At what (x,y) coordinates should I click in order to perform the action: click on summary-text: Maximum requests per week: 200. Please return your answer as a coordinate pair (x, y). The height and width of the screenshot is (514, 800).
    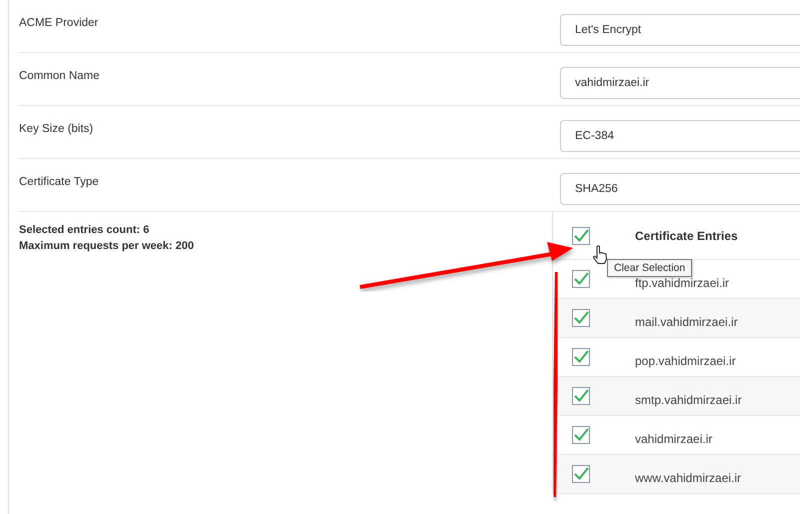
    Looking at the image, I should click on (106, 246).